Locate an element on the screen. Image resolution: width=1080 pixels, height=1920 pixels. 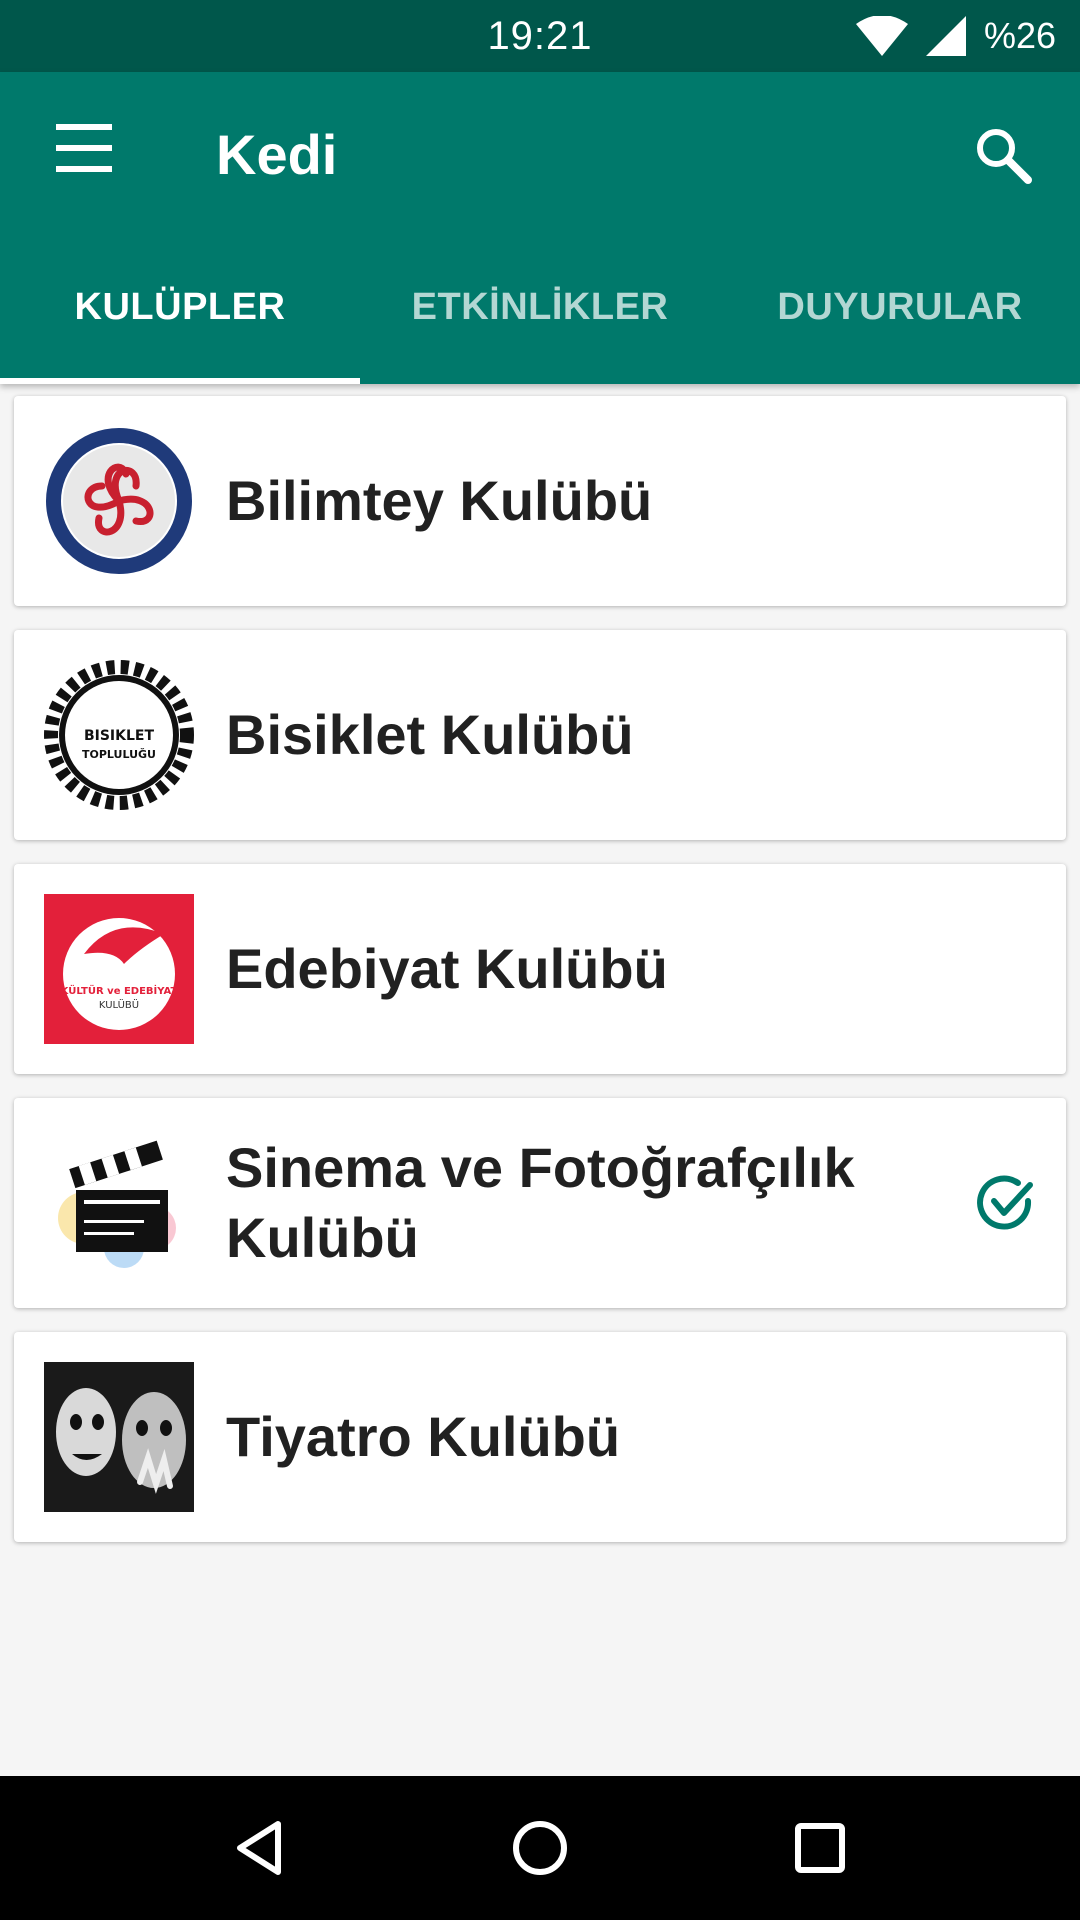
tab-duyurular: DUYURULAR is located at coordinates (900, 312).